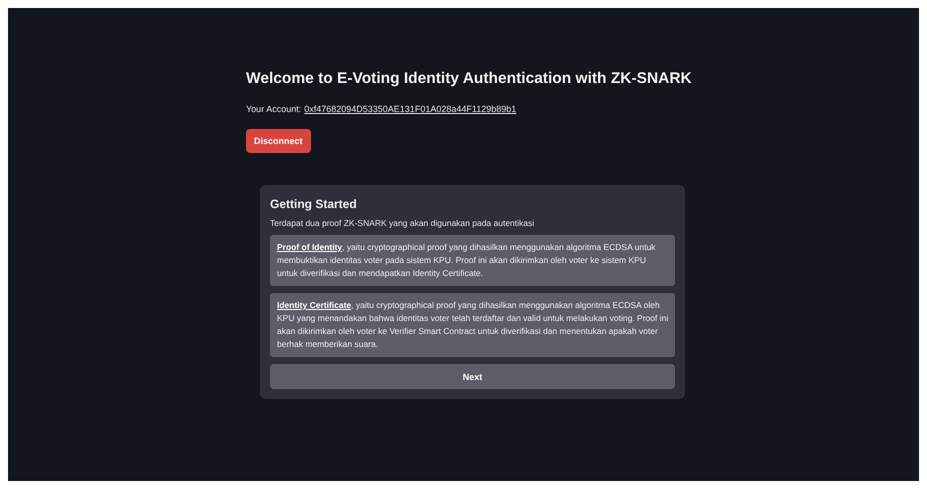 This screenshot has height=489, width=927. Describe the element at coordinates (403, 223) in the screenshot. I see `intro-text: Terdapat dua proof ZK-SNARK yang akan digunakan pada autentikasi` at that location.